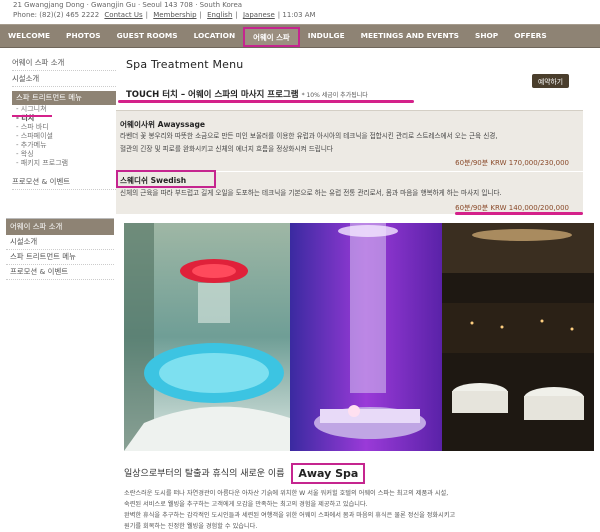  I want to click on sidebar-item-spa-intro: 어웨이 스파 소개, so click(64, 63).